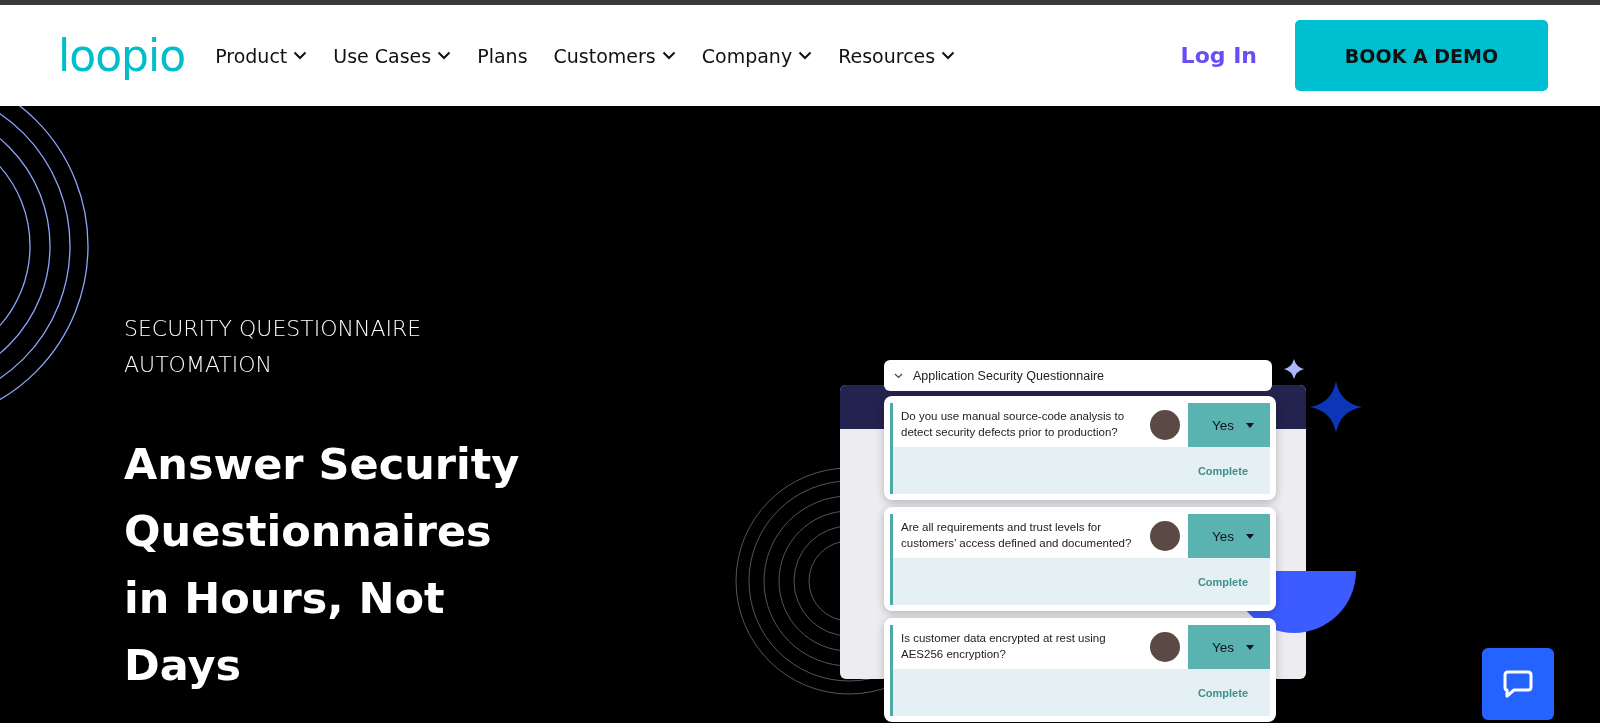 This screenshot has height=723, width=1600. I want to click on nav-menu-item: Resources, so click(897, 55).